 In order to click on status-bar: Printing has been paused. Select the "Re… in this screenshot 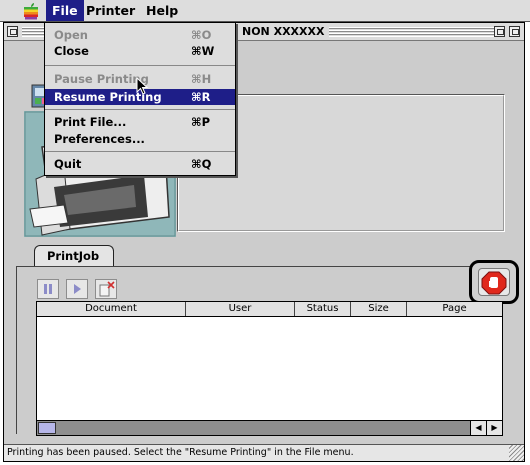, I will do `click(264, 452)`.